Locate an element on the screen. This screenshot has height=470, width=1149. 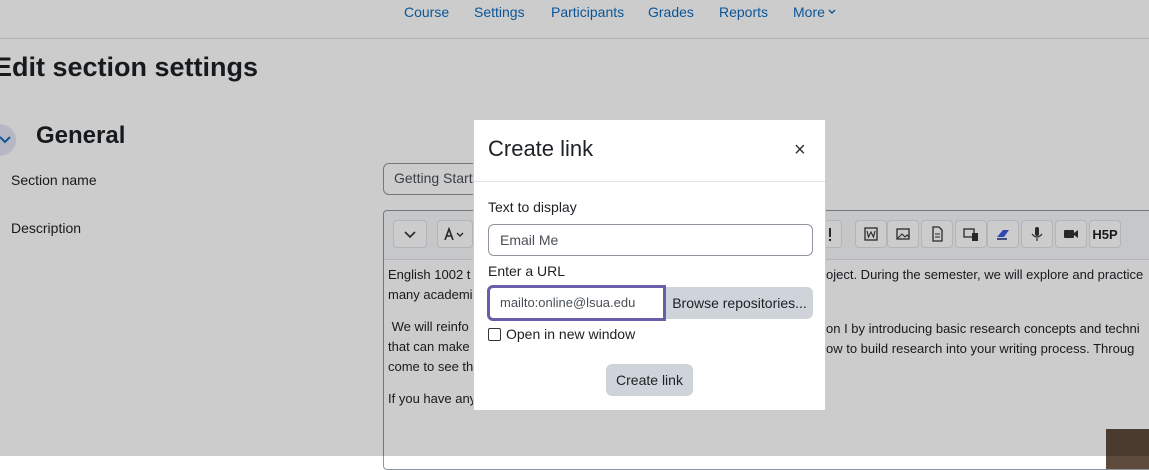
url-input: mailto:online@lsua.edu is located at coordinates (576, 303).